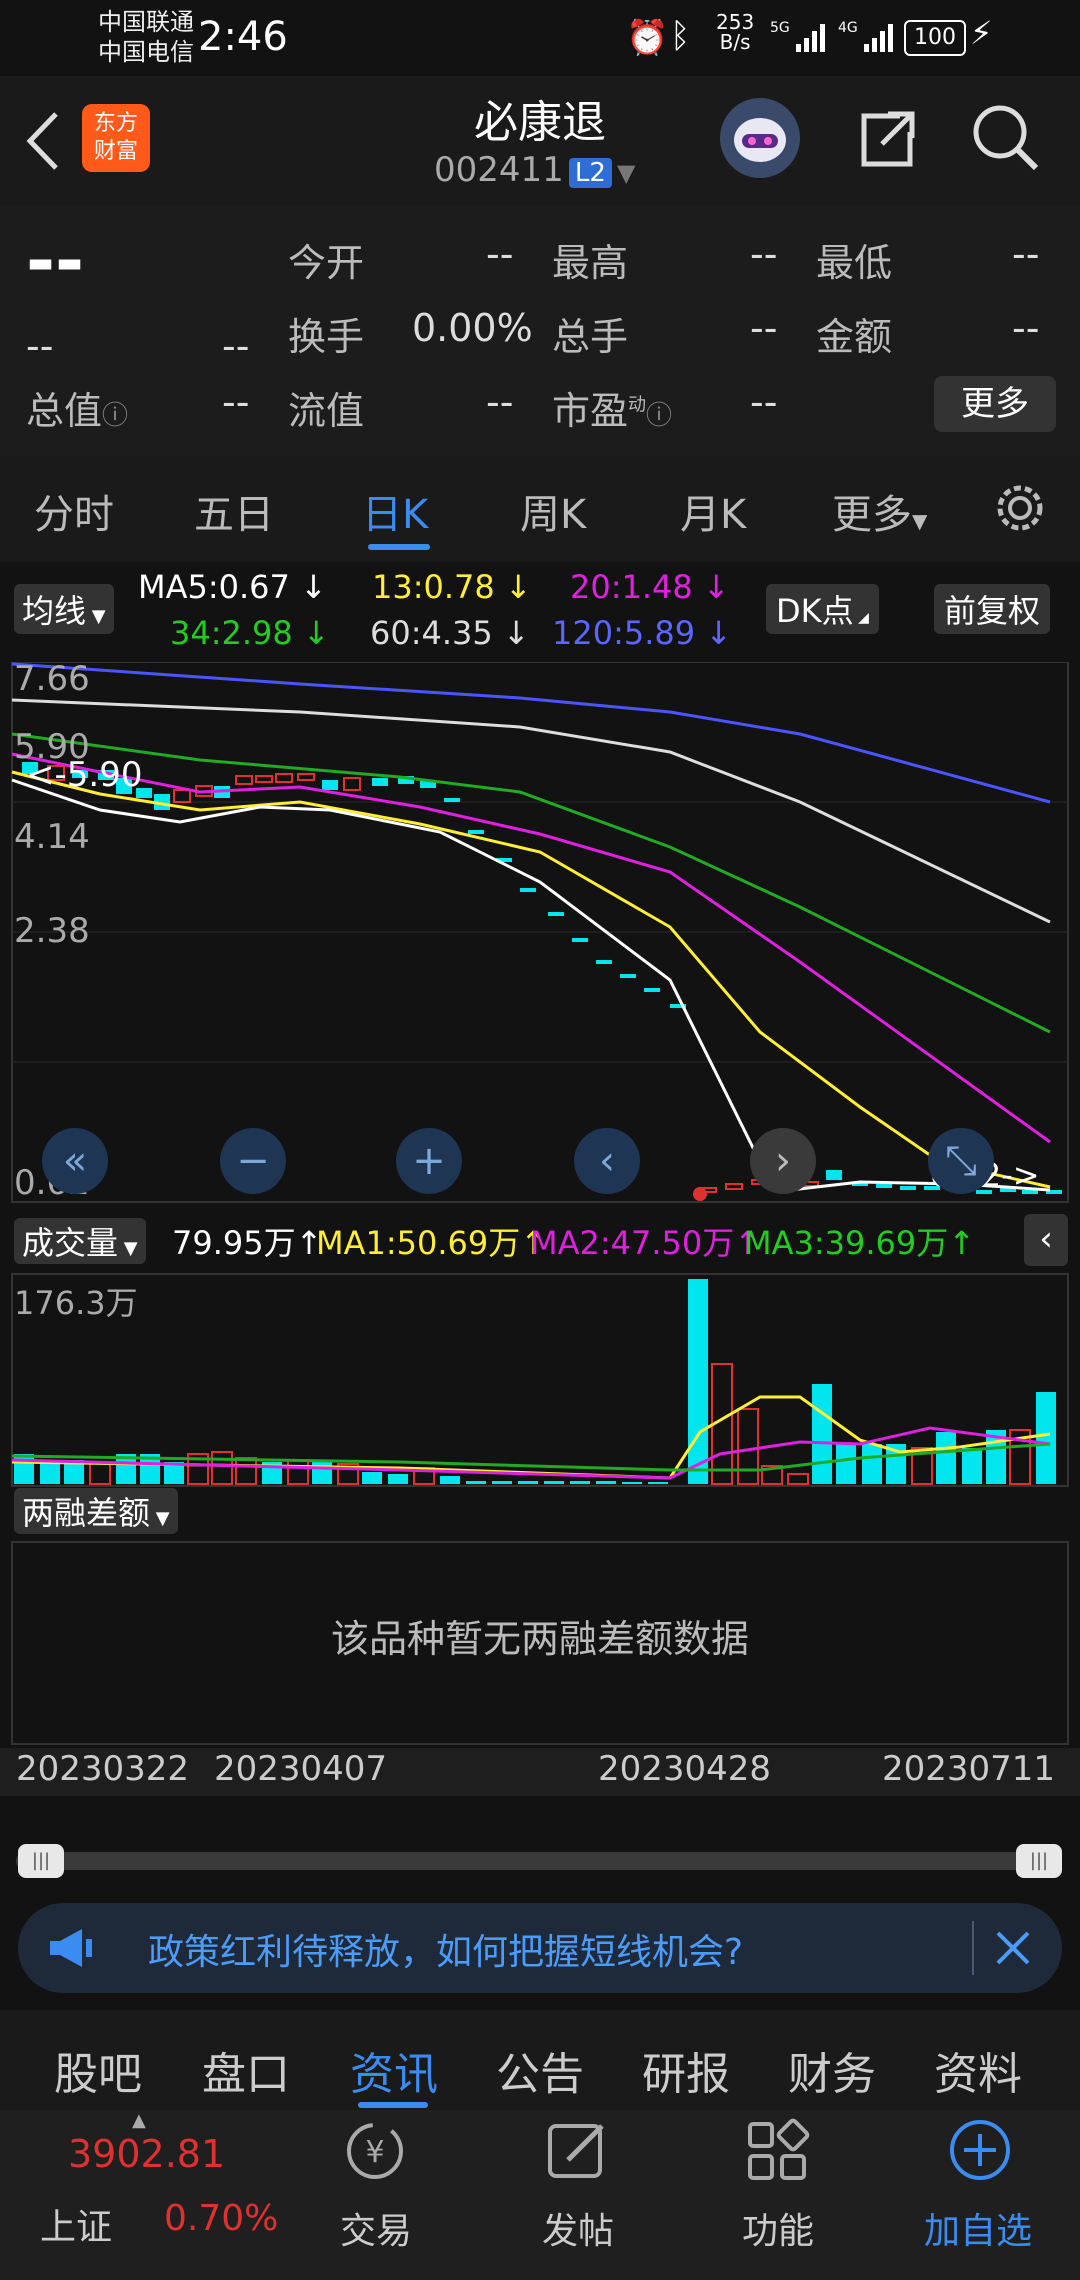 The width and height of the screenshot is (1080, 2280). What do you see at coordinates (540, 2195) in the screenshot?
I see `bottom-nav: ▲ 3902.81 上证 0.70% ¥ 交易 发帖 功能 加自选` at bounding box center [540, 2195].